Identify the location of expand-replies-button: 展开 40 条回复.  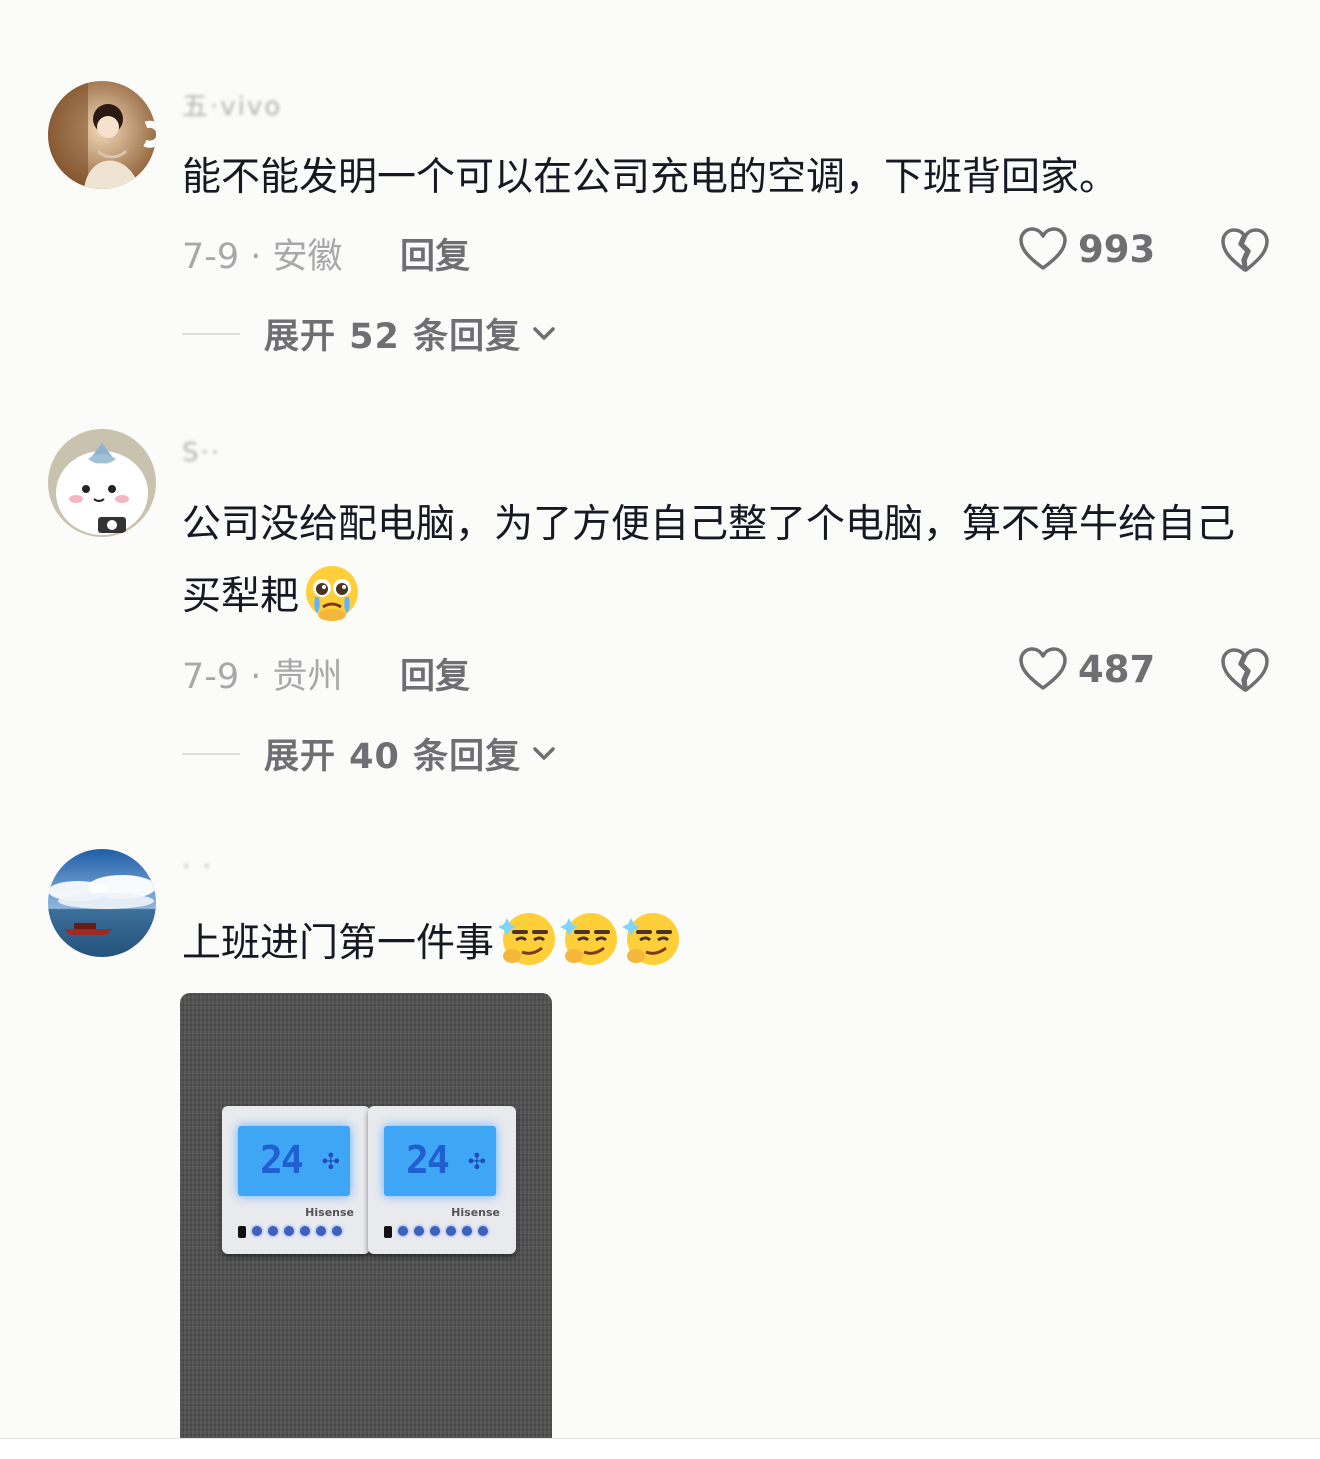
(369, 753).